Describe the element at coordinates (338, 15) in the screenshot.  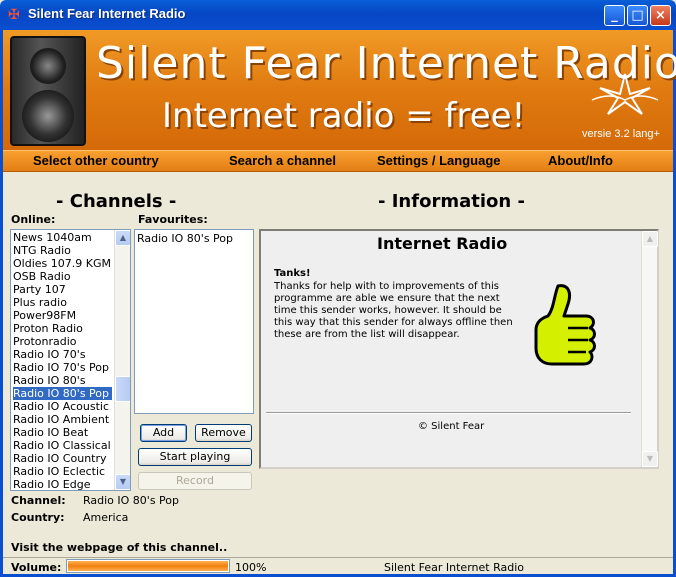
I see `title-bar: ✠ Silent Fear Internet Radio _ □ ×` at that location.